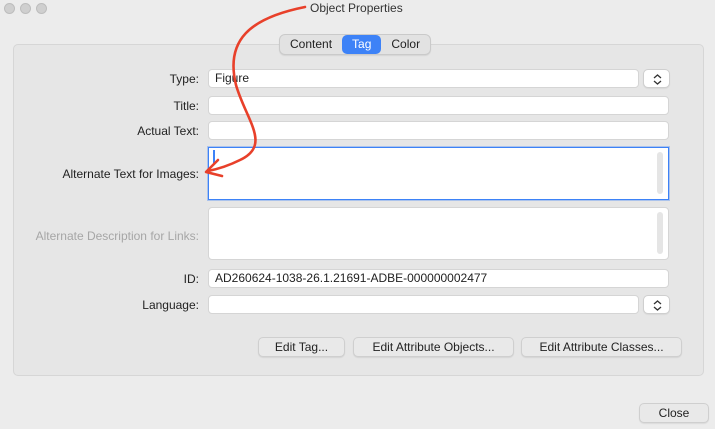 Image resolution: width=715 pixels, height=429 pixels. I want to click on alt-text-field, so click(438, 173).